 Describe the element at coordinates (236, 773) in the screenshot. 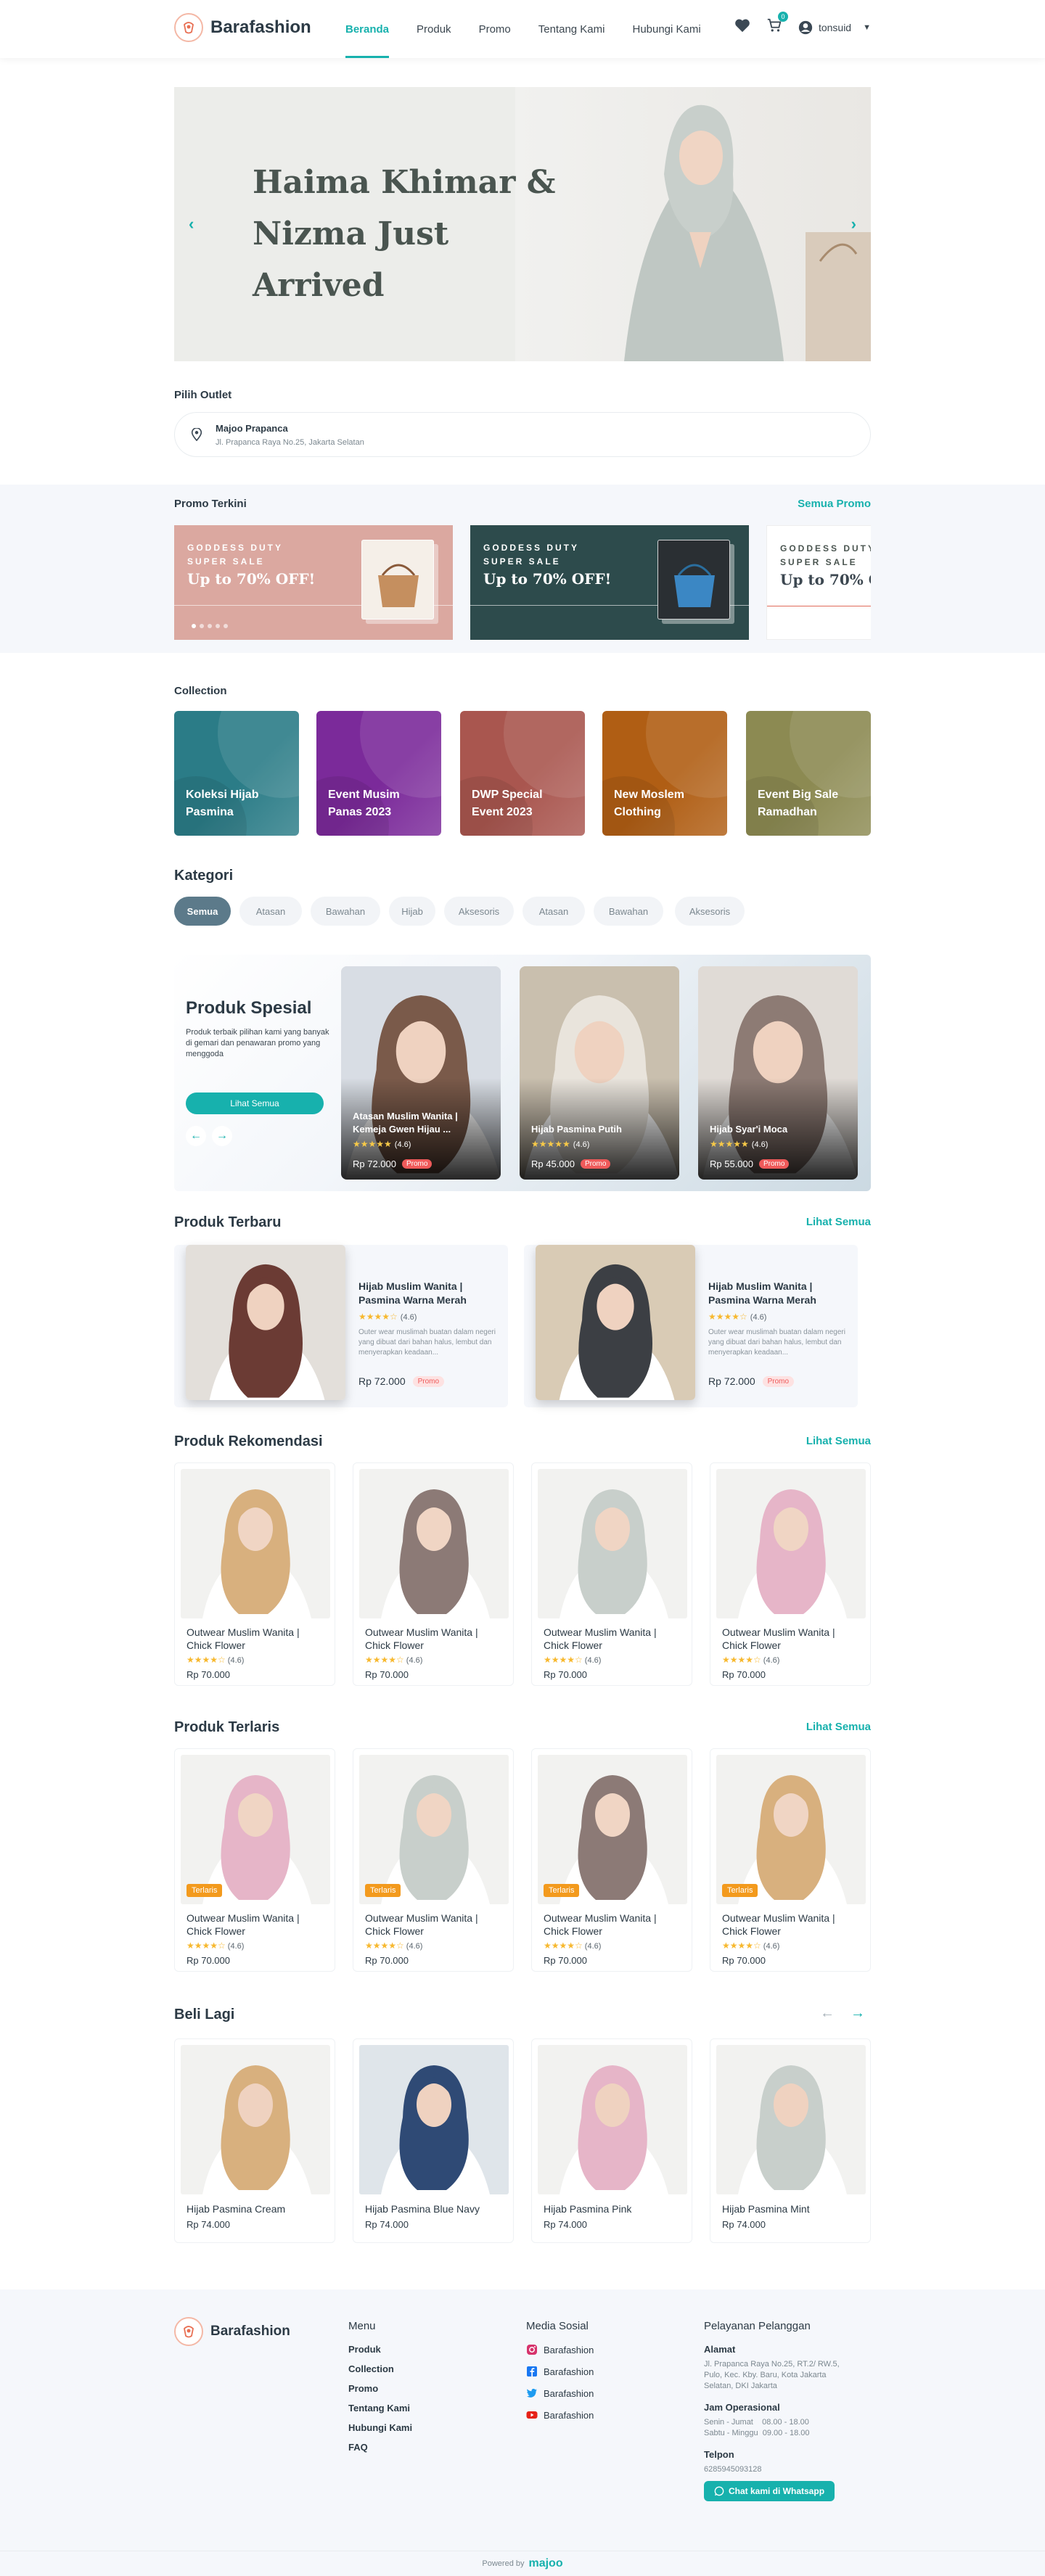

I see `collection-card: Koleksi Hijab Pasmina` at that location.